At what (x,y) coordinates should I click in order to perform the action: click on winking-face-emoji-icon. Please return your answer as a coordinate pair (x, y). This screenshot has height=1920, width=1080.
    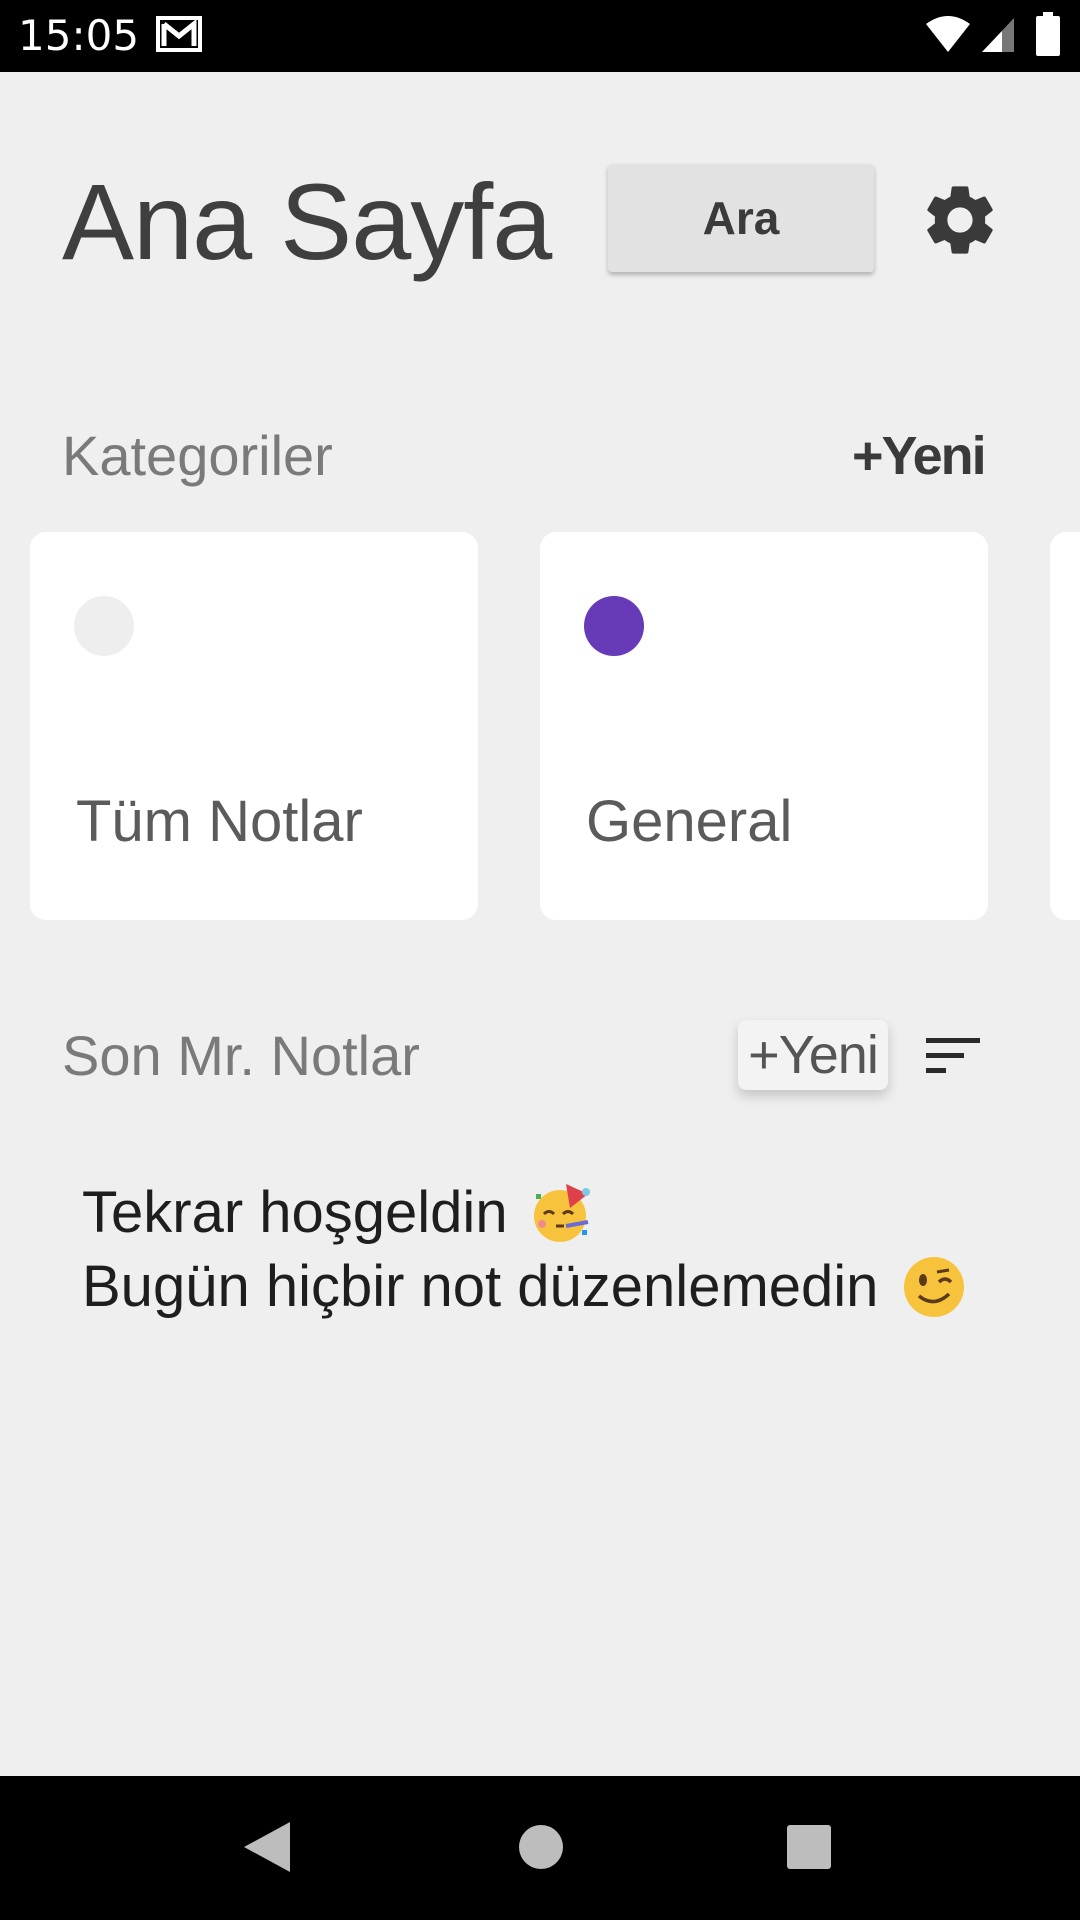
    Looking at the image, I should click on (933, 1286).